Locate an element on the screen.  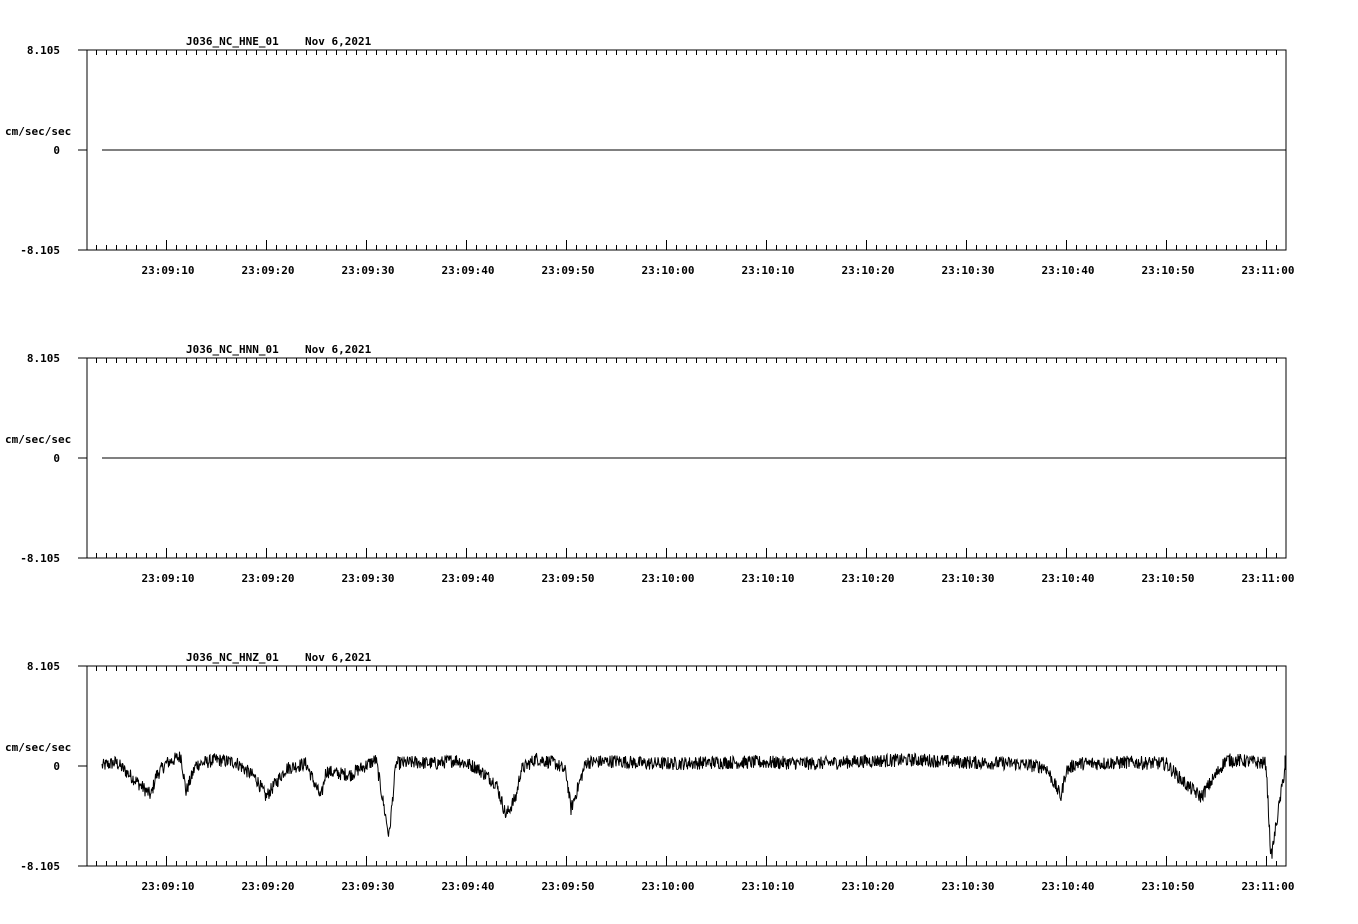
panel-title: J036_NC_HNE_01 is located at coordinates (232, 41).